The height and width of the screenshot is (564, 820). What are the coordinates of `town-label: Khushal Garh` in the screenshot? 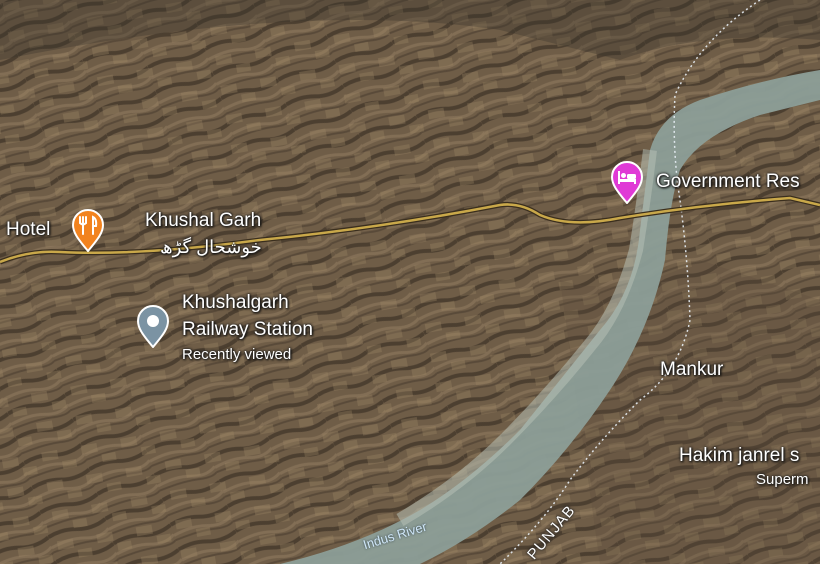 It's located at (203, 220).